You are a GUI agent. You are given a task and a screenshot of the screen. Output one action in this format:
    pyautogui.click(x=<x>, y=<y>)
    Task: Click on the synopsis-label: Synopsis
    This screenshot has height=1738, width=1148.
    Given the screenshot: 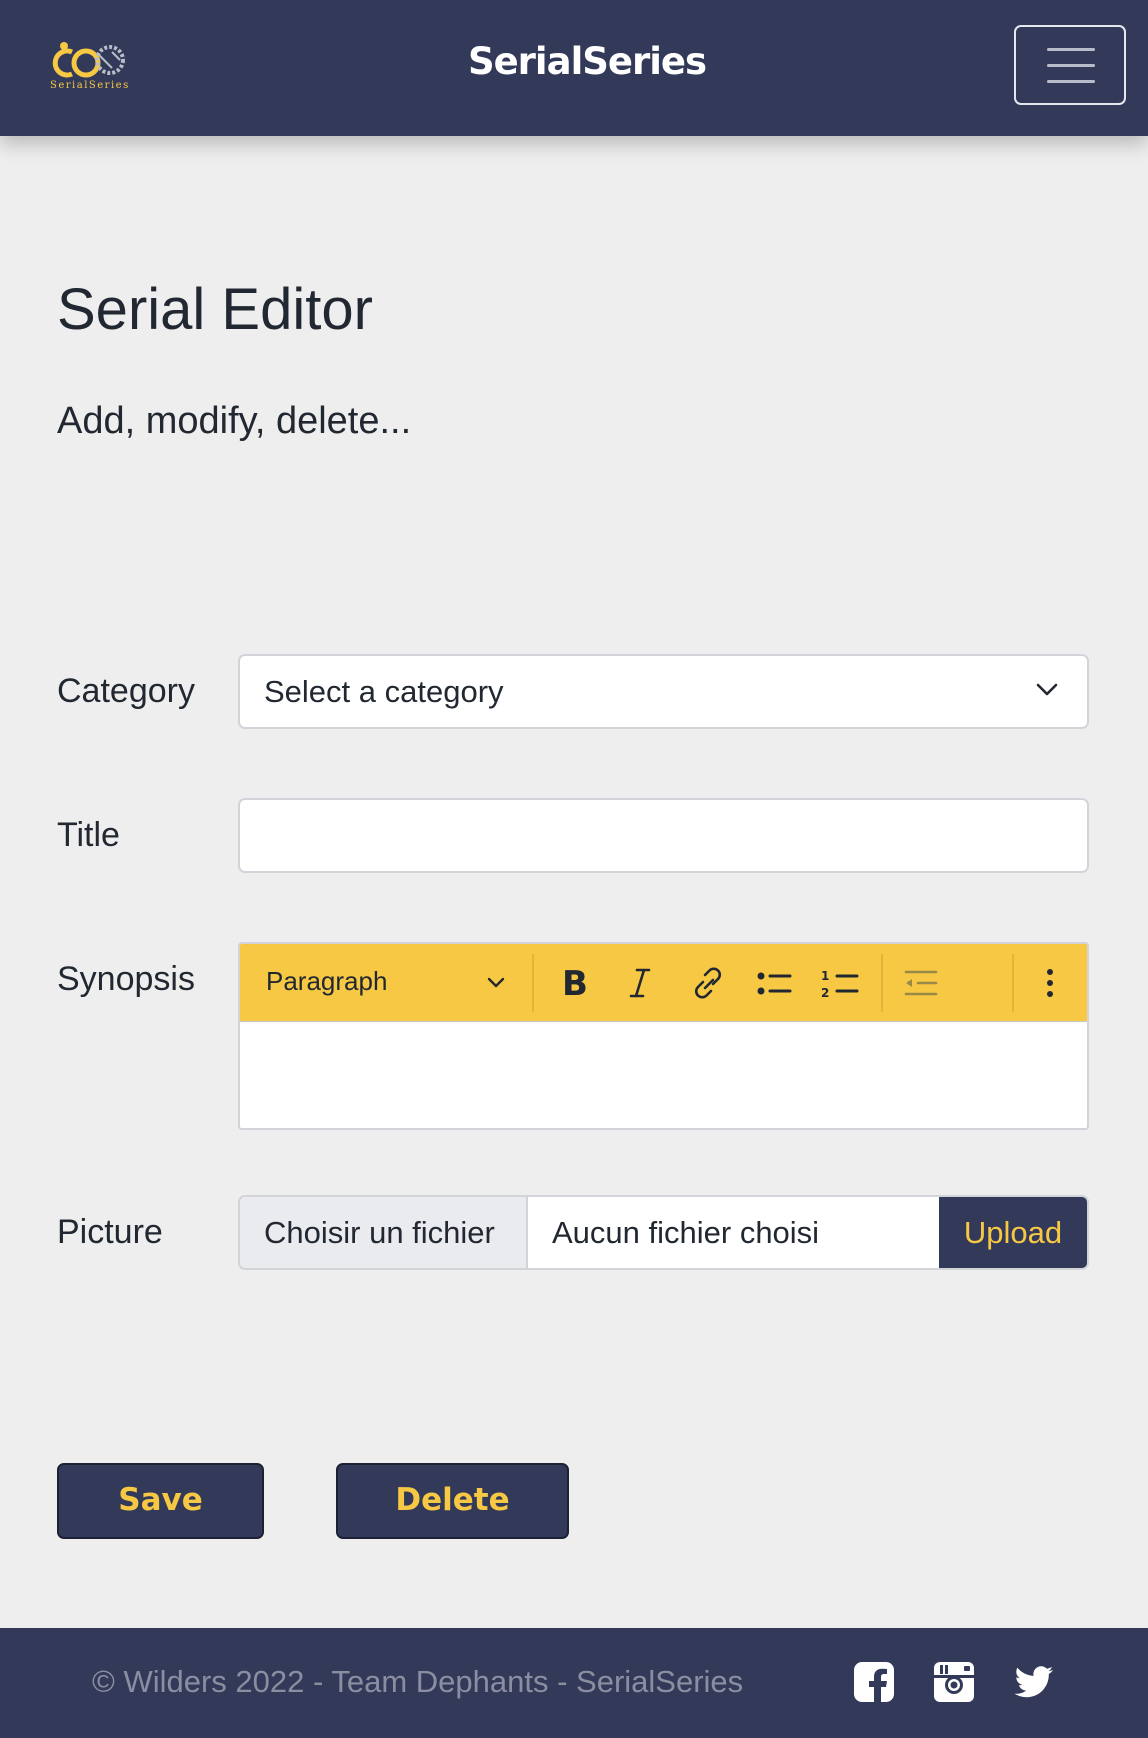 What is the action you would take?
    pyautogui.click(x=126, y=979)
    